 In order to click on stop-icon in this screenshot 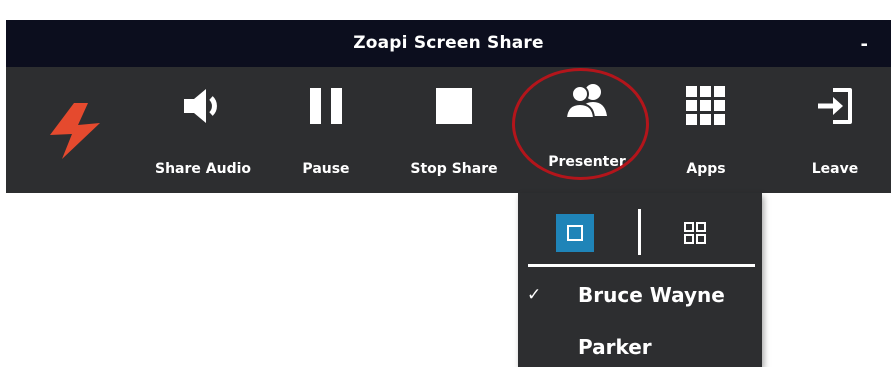, I will do `click(454, 106)`.